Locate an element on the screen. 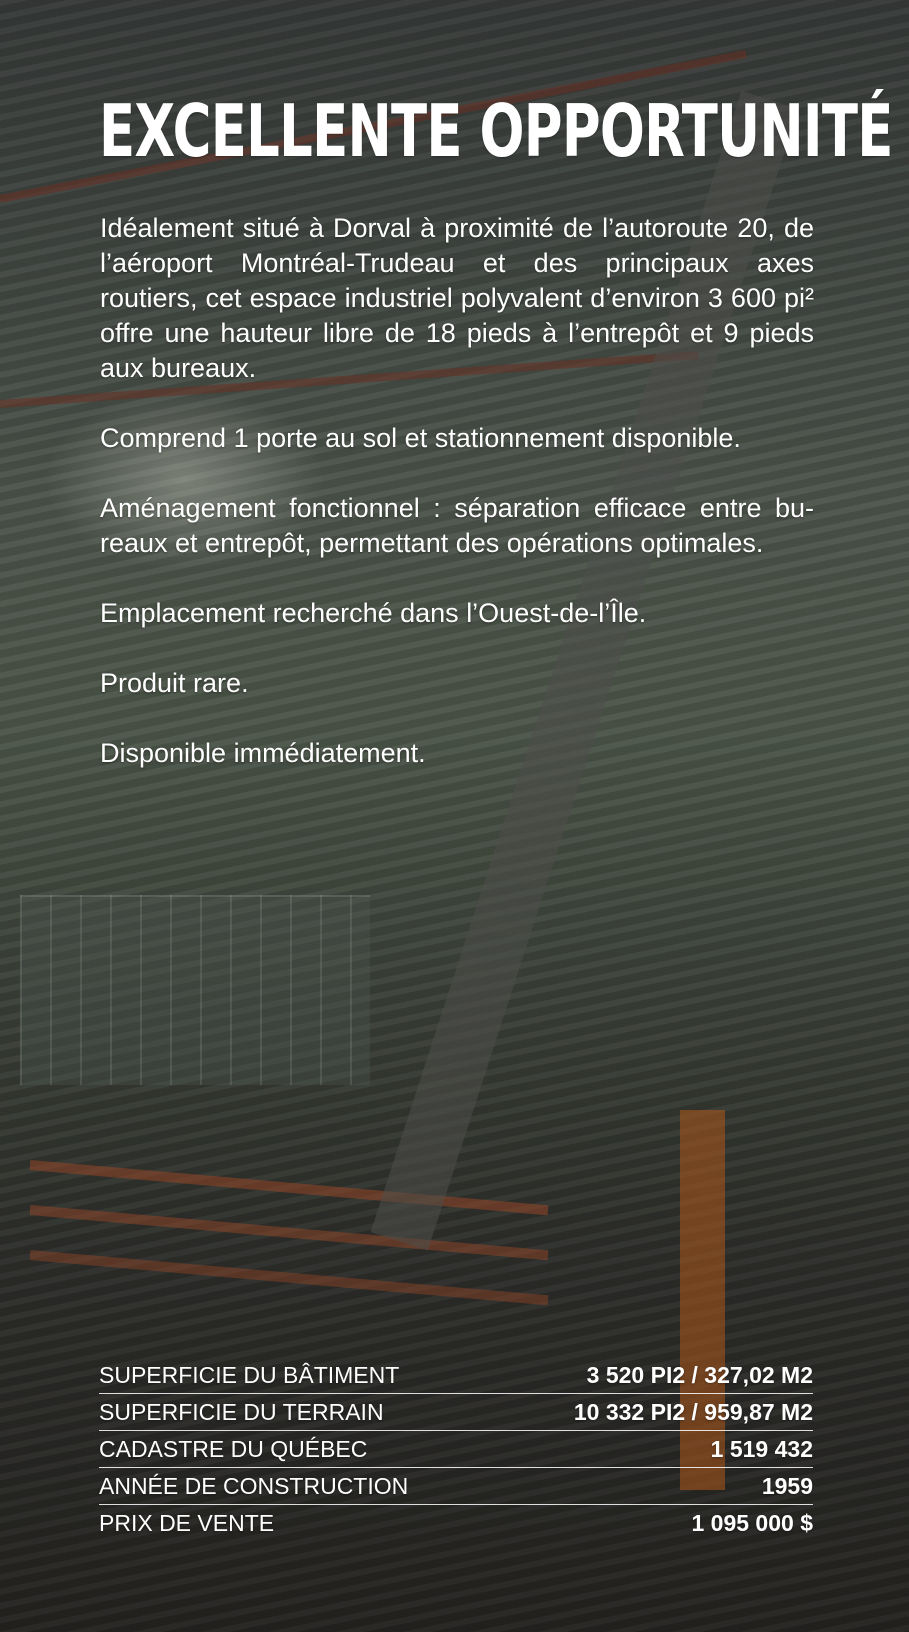 The image size is (909, 1632). spec-value: 1 095 000 $ is located at coordinates (752, 1523).